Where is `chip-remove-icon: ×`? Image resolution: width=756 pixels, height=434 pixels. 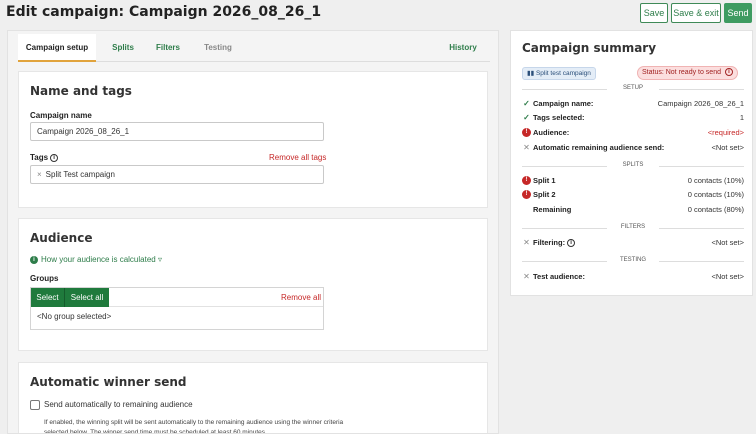
chip-remove-icon: × is located at coordinates (39, 174).